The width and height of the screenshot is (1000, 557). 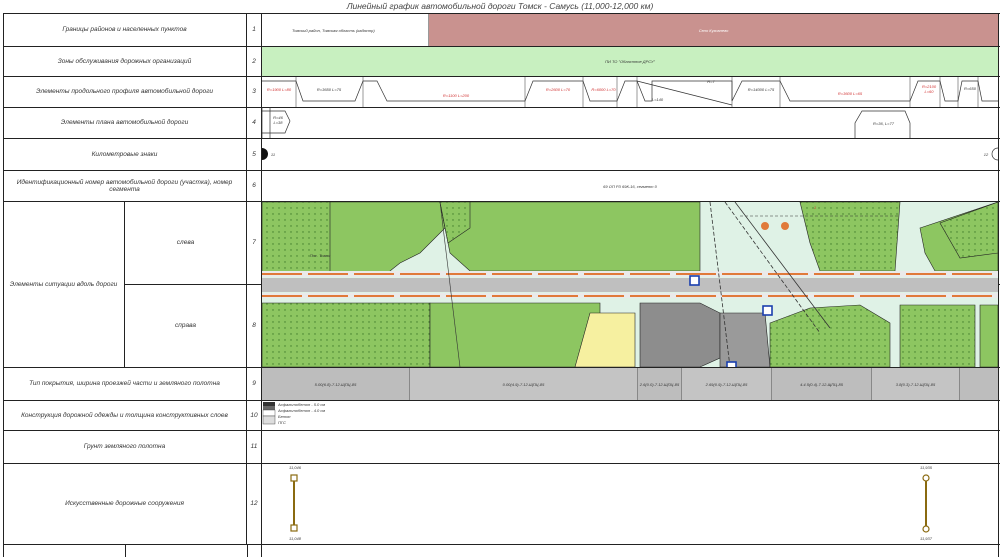 What do you see at coordinates (713, 30) in the screenshot?
I see `village-zone: Село Кузовлево` at bounding box center [713, 30].